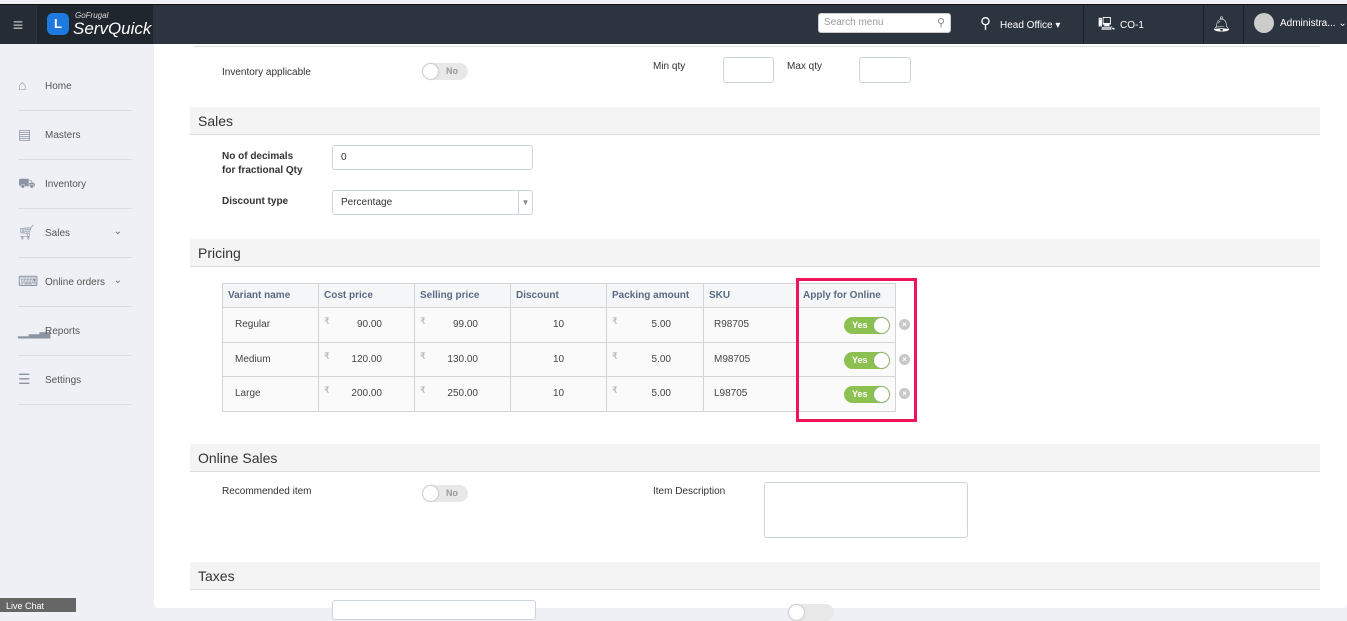 Image resolution: width=1347 pixels, height=621 pixels. I want to click on location-selector: Head Office ▾, so click(1030, 25).